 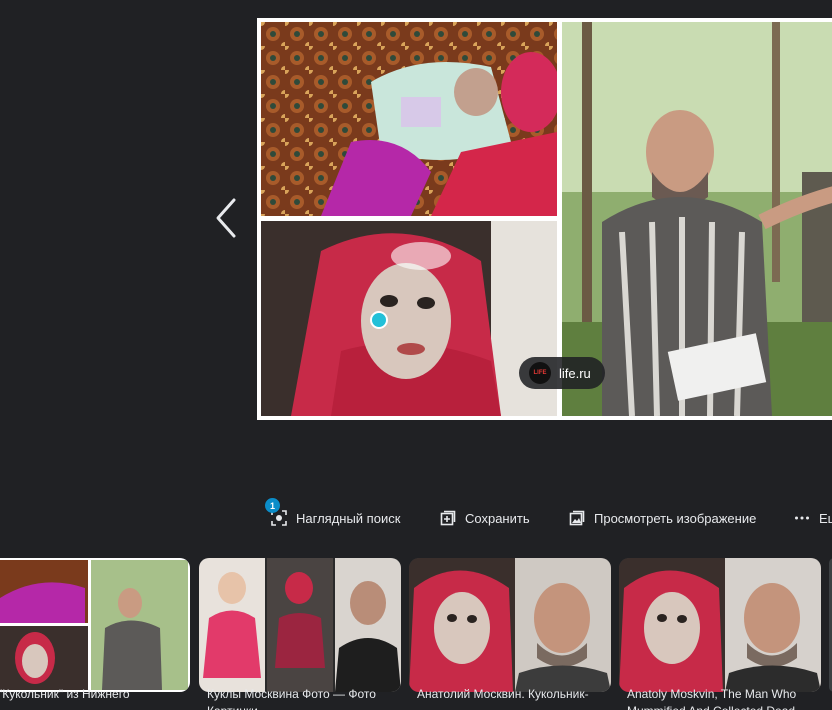 What do you see at coordinates (291, 698) in the screenshot?
I see `related-title: Куклы Москвина Фото — Фото Картинки` at bounding box center [291, 698].